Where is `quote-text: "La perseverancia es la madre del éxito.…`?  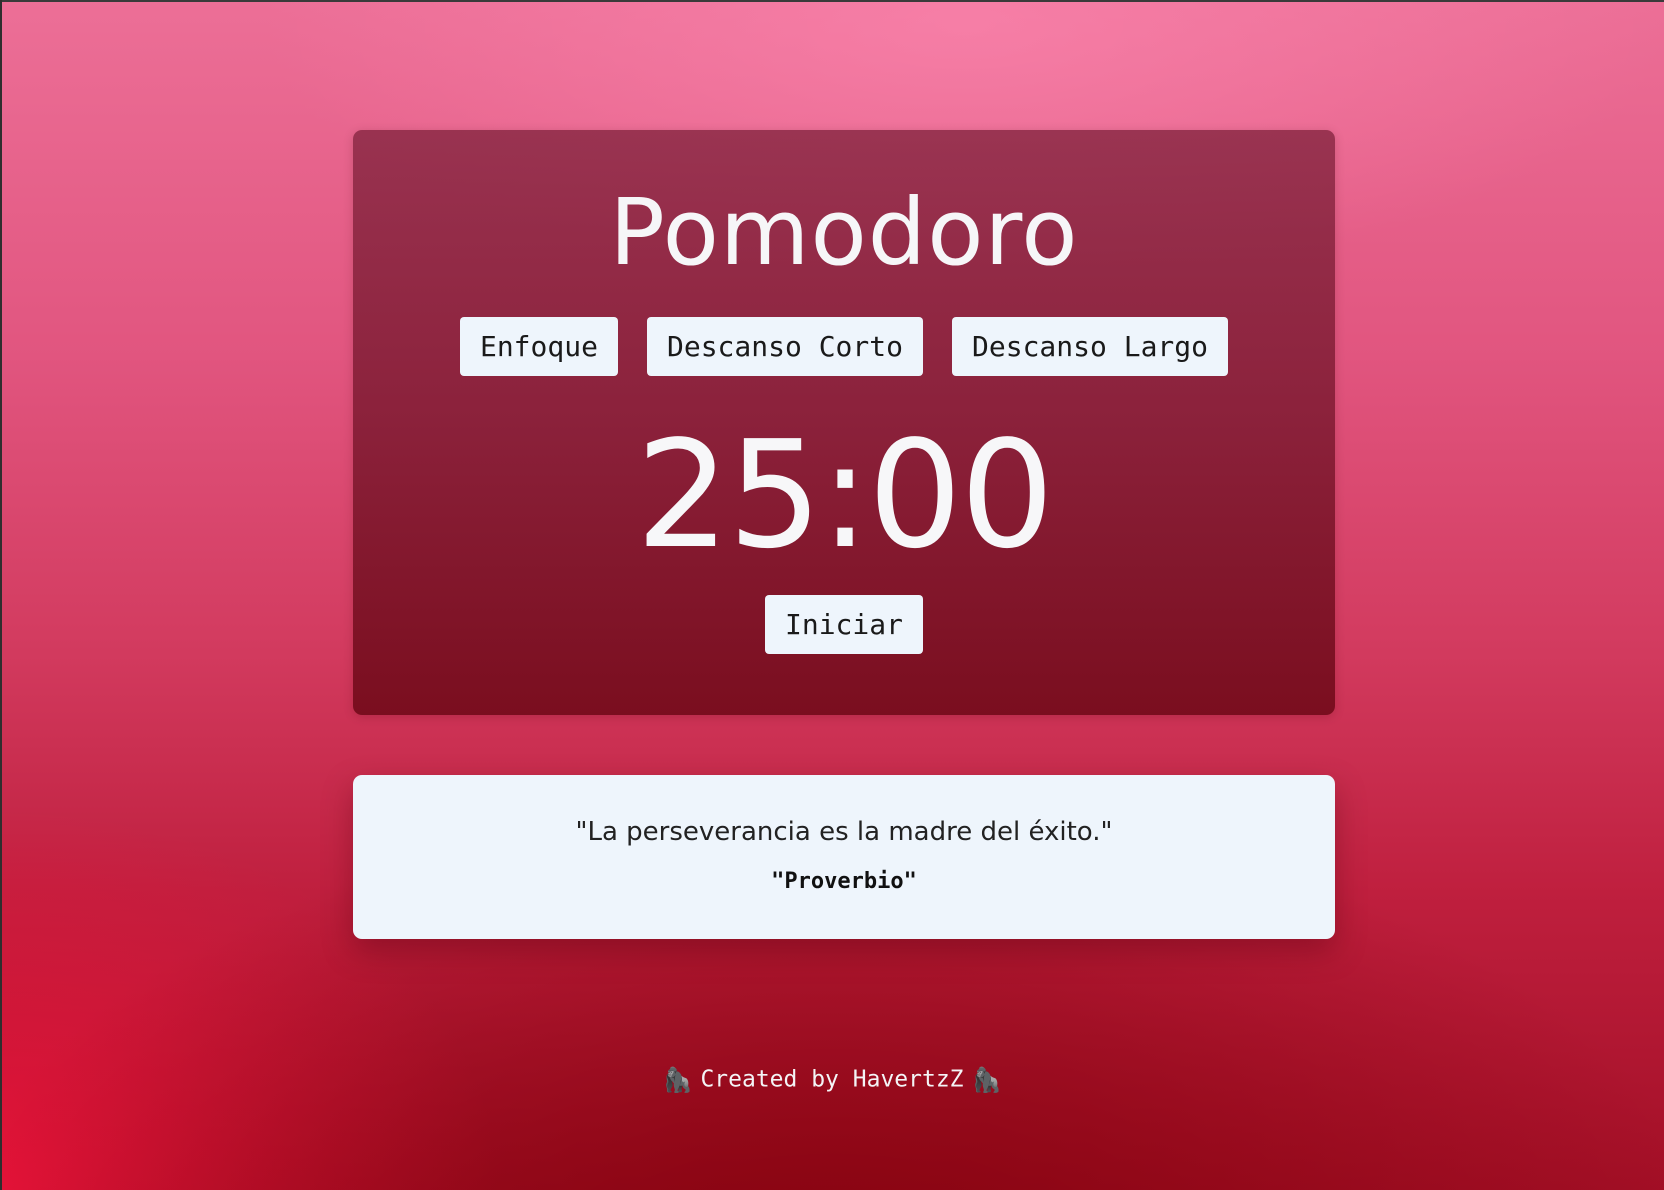 quote-text: "La perseverancia es la madre del éxito.… is located at coordinates (844, 832).